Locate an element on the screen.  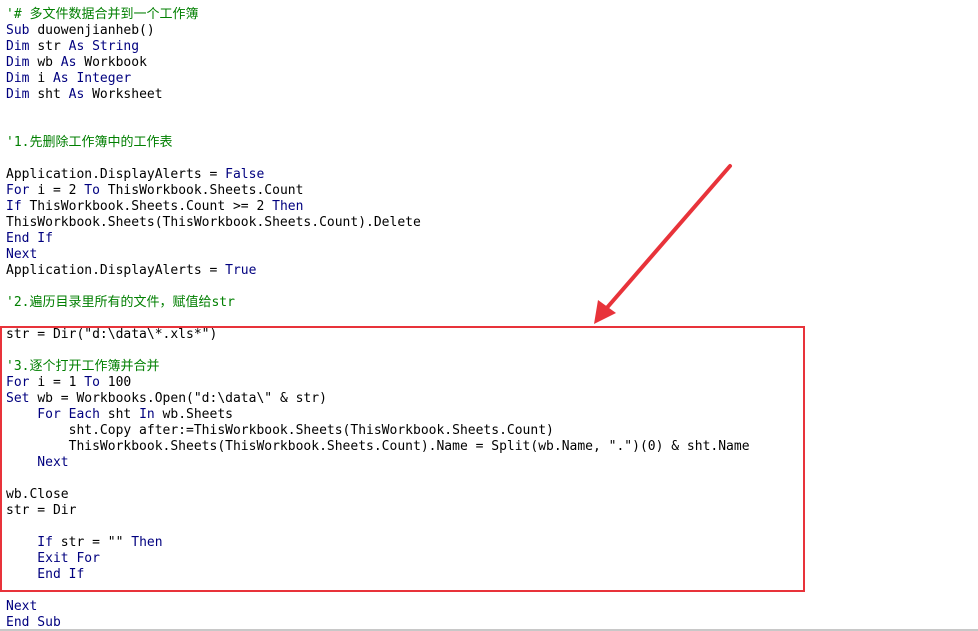
code-text: 100 is located at coordinates (119, 382).